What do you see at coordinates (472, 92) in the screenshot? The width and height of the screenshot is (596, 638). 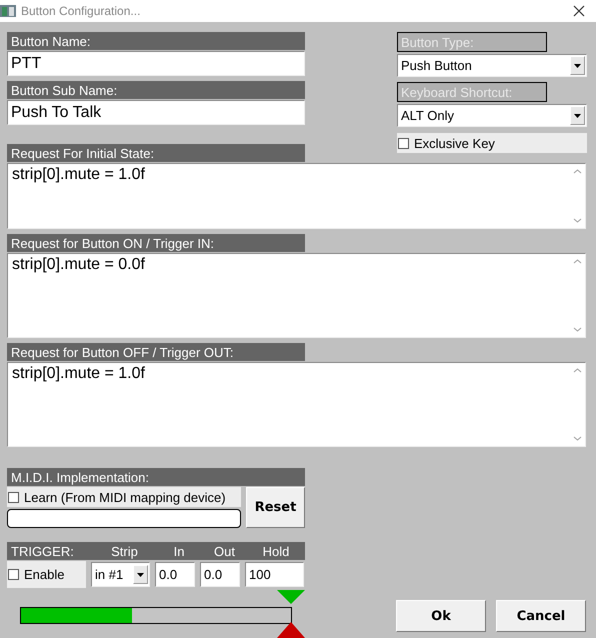 I see `field-label: Keyboard Shortcut:` at bounding box center [472, 92].